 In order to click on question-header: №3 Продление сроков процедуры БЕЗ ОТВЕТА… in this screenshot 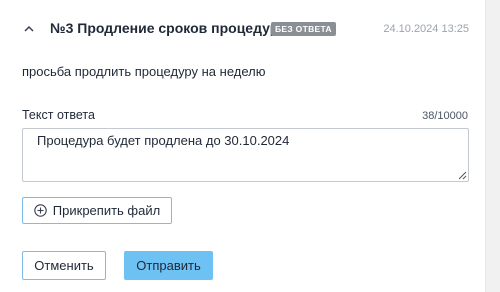, I will do `click(243, 30)`.